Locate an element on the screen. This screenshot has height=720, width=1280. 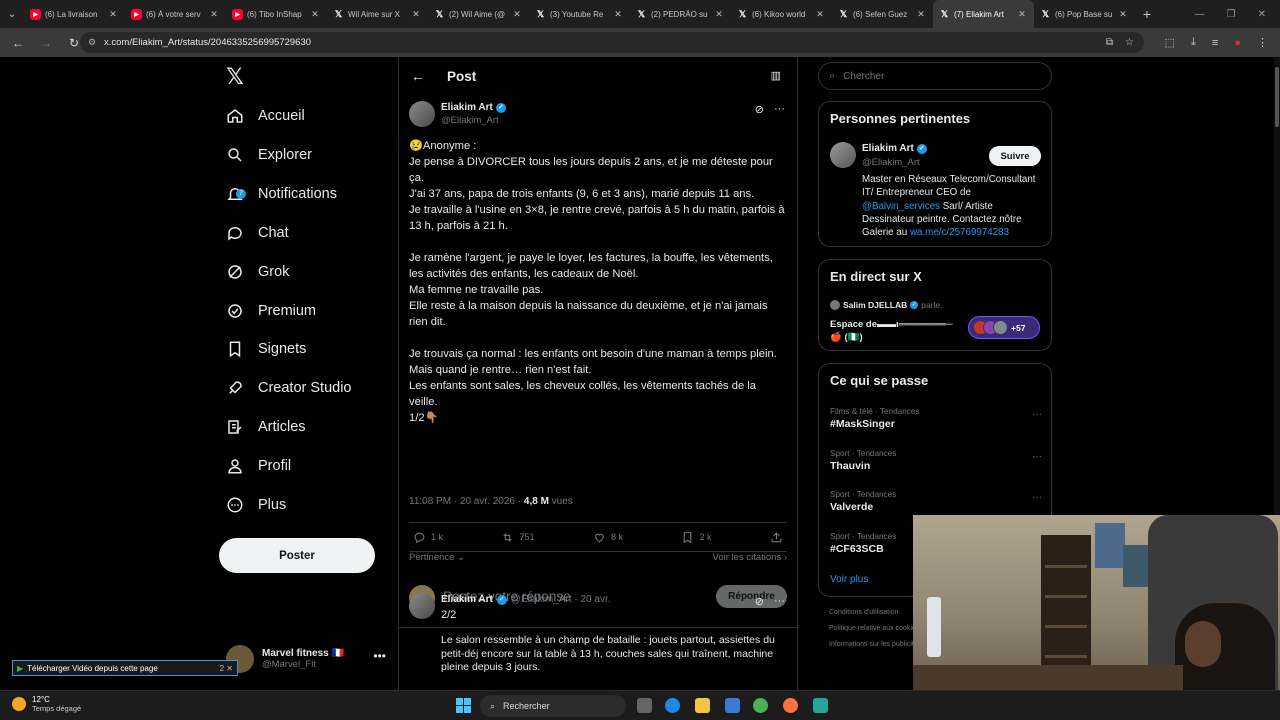
browser-tab: 𝕏 (6) Pop Base su ✕ is located at coordinates (1084, 14).